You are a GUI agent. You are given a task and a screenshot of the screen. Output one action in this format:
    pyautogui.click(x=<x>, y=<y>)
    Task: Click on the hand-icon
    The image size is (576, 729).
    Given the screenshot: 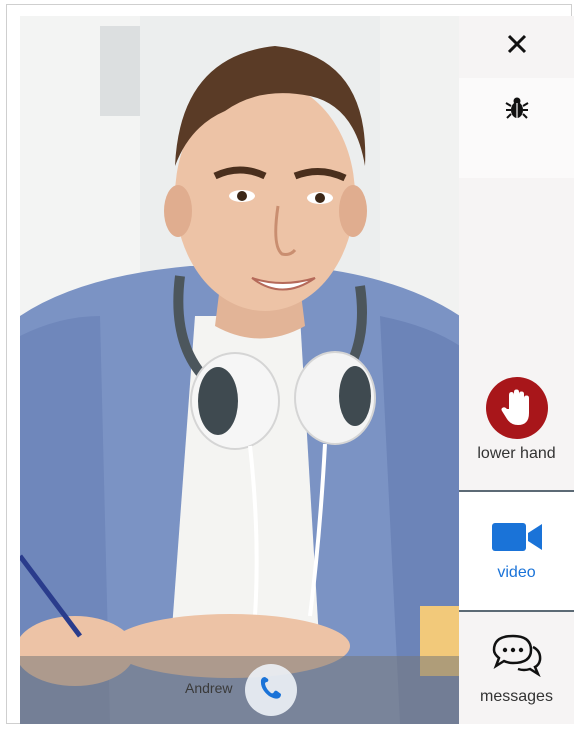 What is the action you would take?
    pyautogui.click(x=516, y=408)
    